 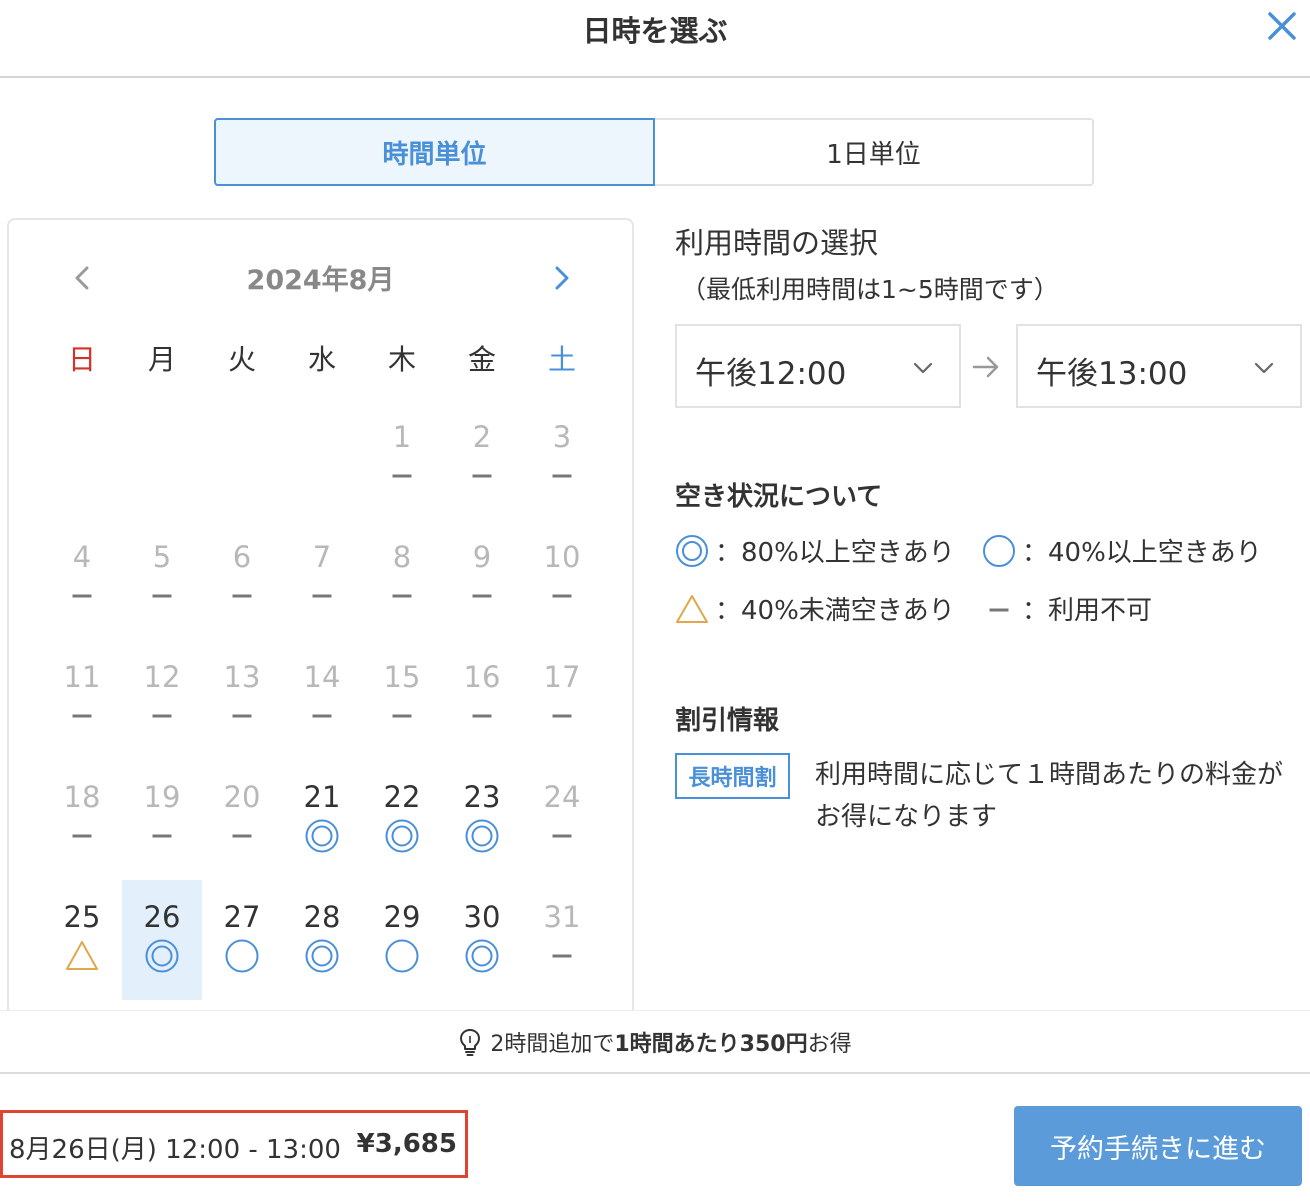 What do you see at coordinates (818, 366) in the screenshot?
I see `start-time-select: 午後12:00` at bounding box center [818, 366].